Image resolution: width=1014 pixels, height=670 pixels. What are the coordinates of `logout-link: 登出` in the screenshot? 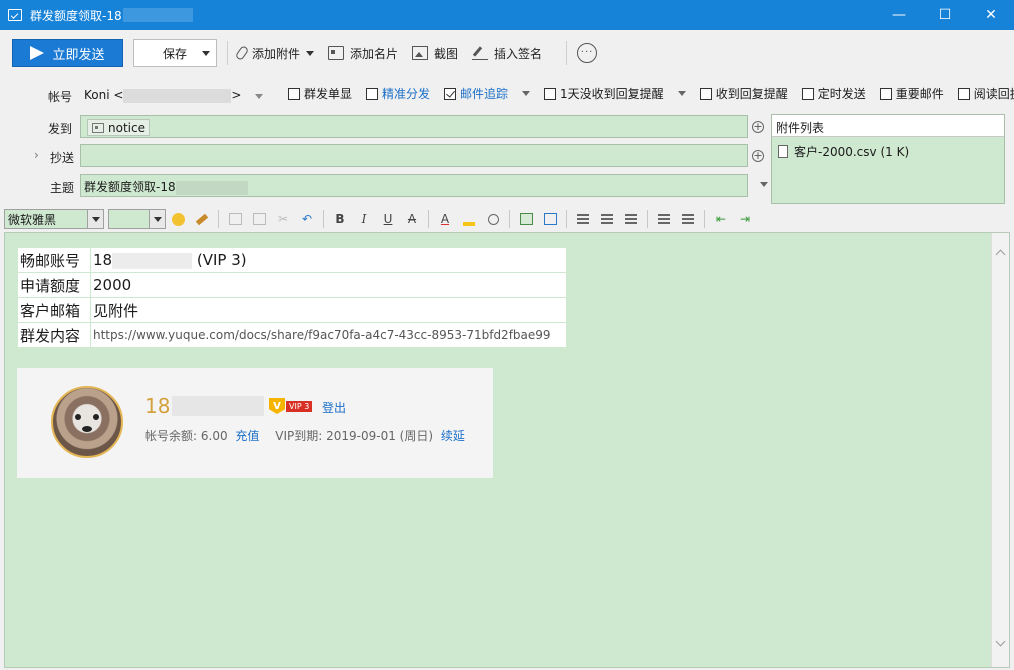 It's located at (334, 407).